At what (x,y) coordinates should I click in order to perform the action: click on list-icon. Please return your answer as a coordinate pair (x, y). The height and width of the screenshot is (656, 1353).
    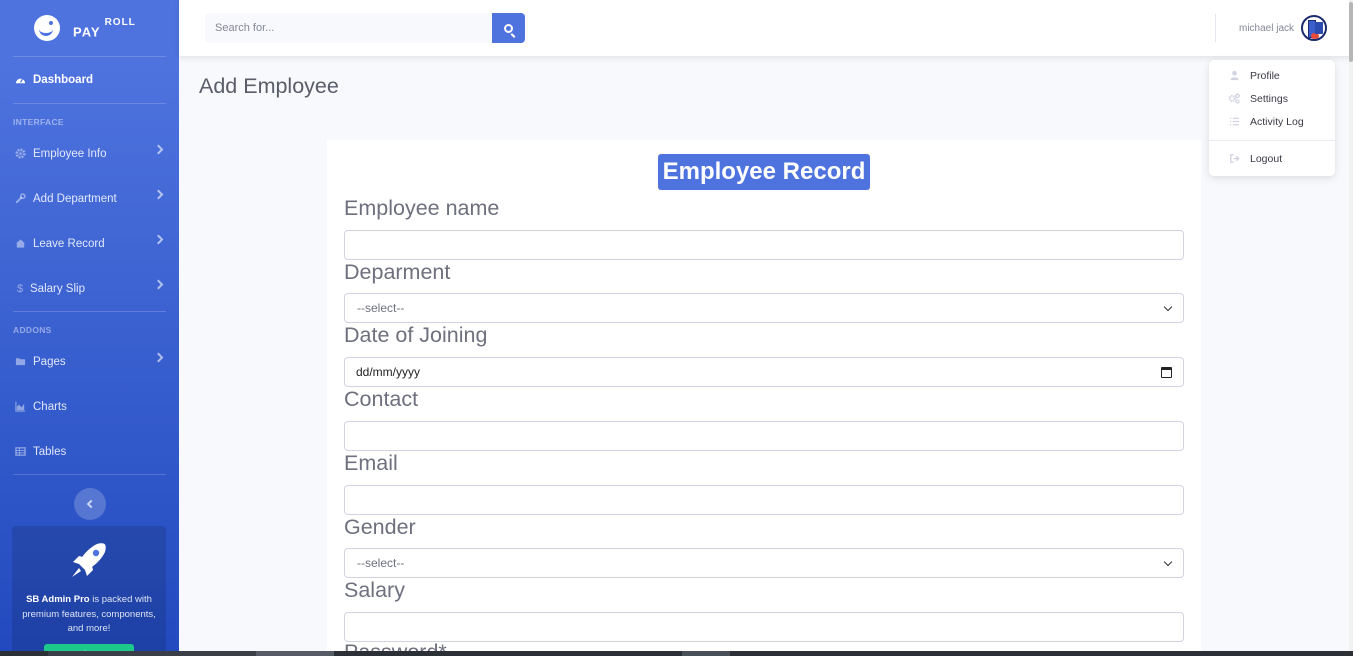
    Looking at the image, I should click on (1234, 122).